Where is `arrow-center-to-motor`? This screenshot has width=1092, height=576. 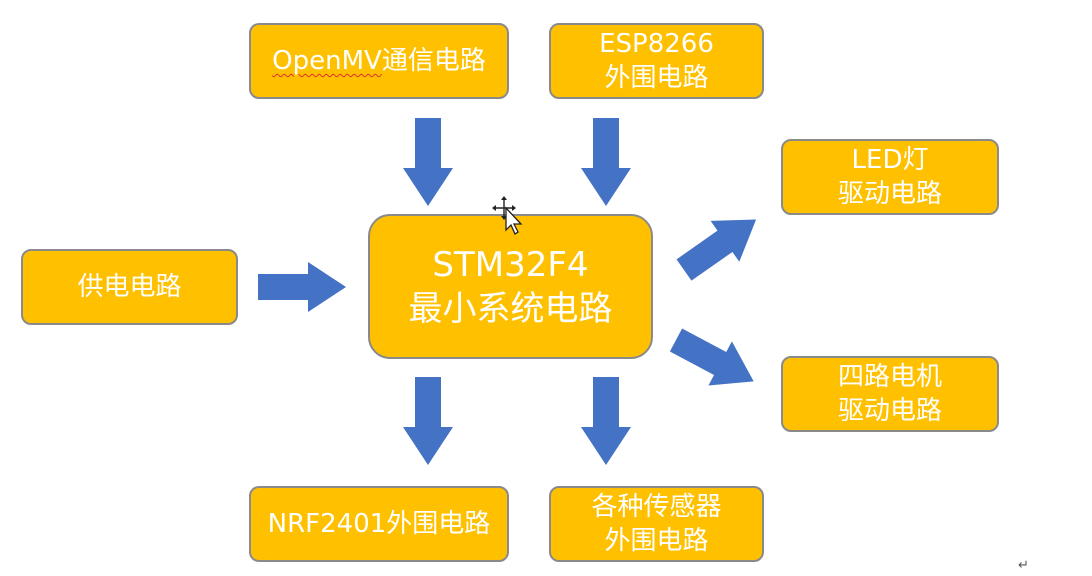
arrow-center-to-motor is located at coordinates (715, 360).